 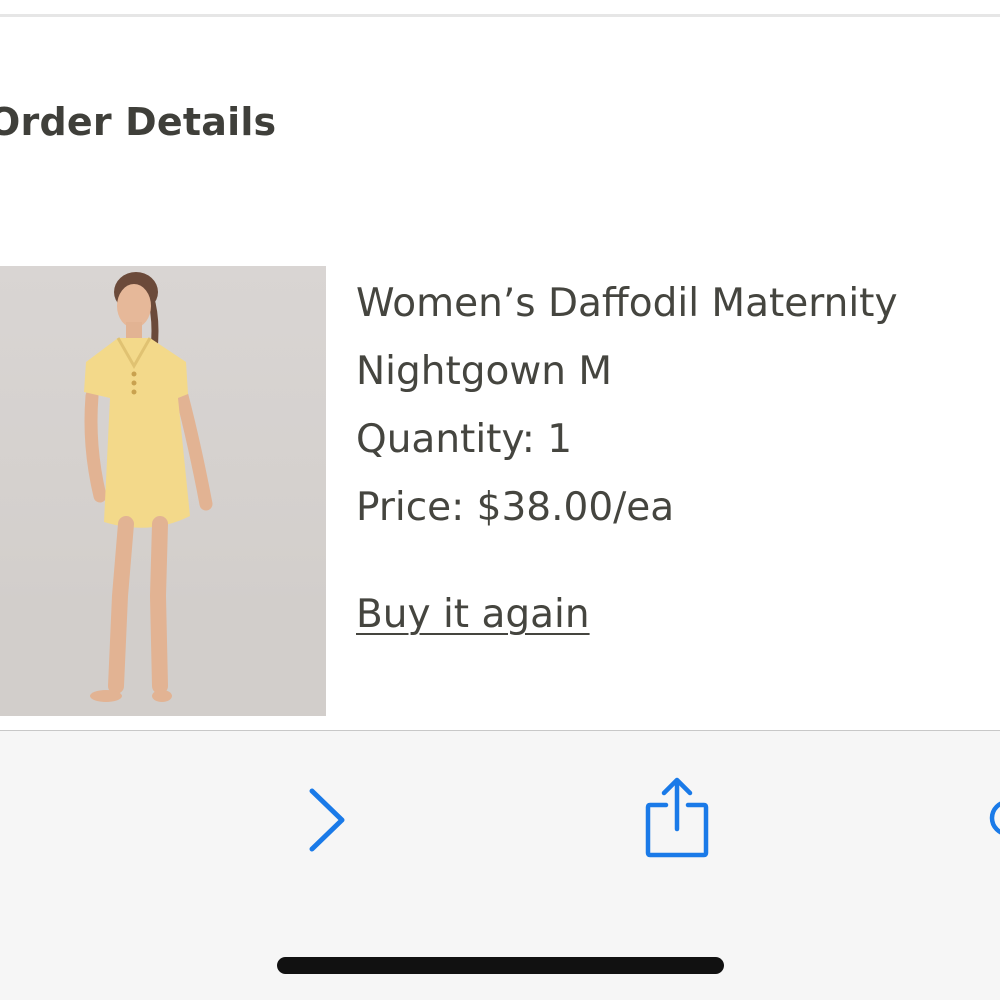 I want to click on share-button, so click(x=677, y=817).